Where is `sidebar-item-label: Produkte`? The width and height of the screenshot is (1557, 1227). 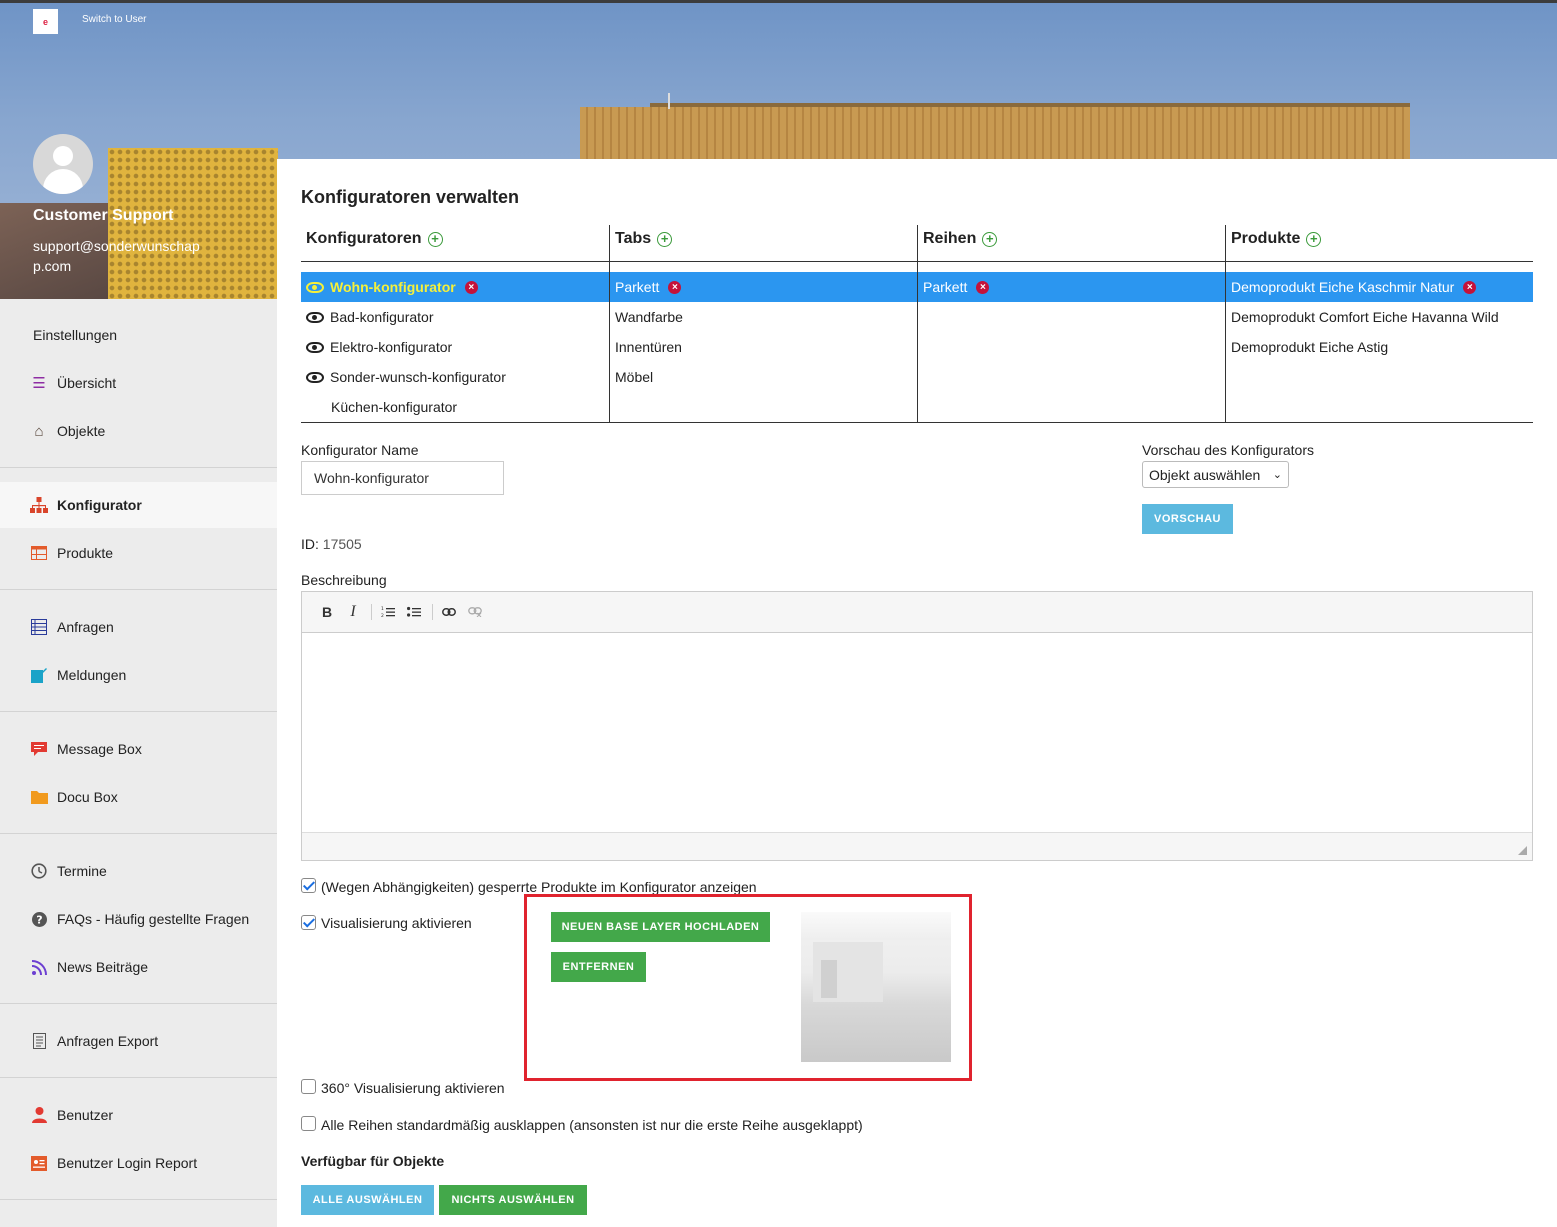
sidebar-item-label: Produkte is located at coordinates (85, 553).